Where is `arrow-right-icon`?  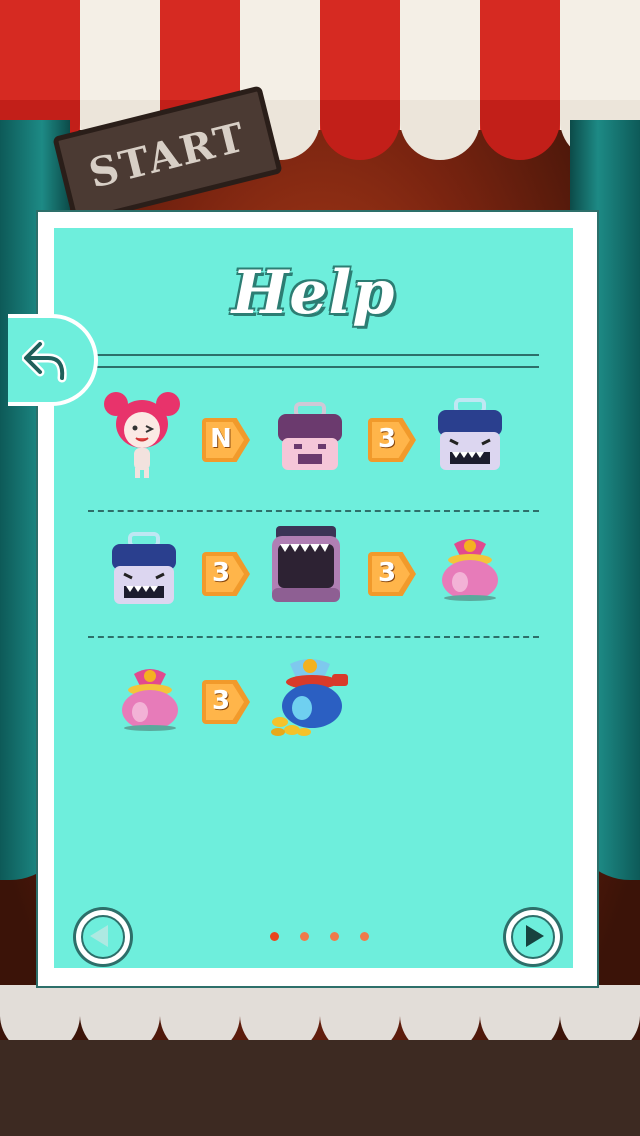 arrow-right-icon is located at coordinates (535, 936).